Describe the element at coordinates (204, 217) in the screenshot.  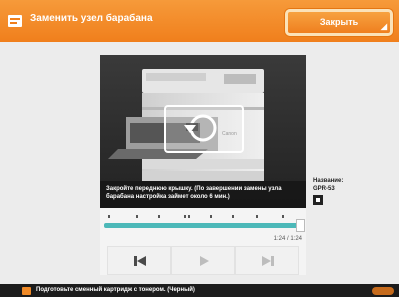
I see `chapter-markers` at that location.